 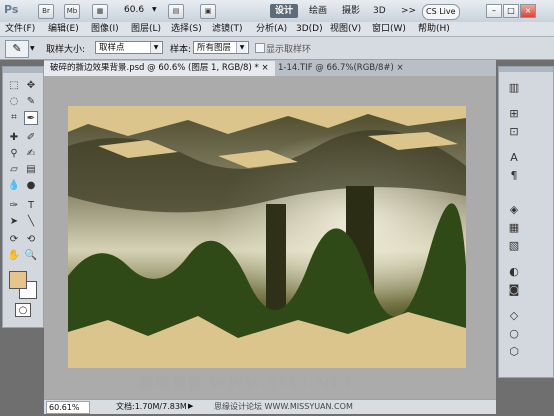 I want to click on menu-select: 选择(S), so click(x=186, y=29).